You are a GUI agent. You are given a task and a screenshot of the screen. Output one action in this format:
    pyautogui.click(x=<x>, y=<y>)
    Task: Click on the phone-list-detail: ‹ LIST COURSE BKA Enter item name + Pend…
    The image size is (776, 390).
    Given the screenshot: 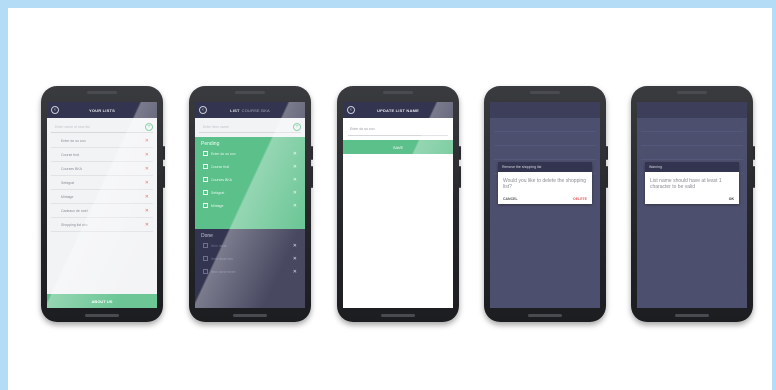 What is the action you would take?
    pyautogui.click(x=251, y=204)
    